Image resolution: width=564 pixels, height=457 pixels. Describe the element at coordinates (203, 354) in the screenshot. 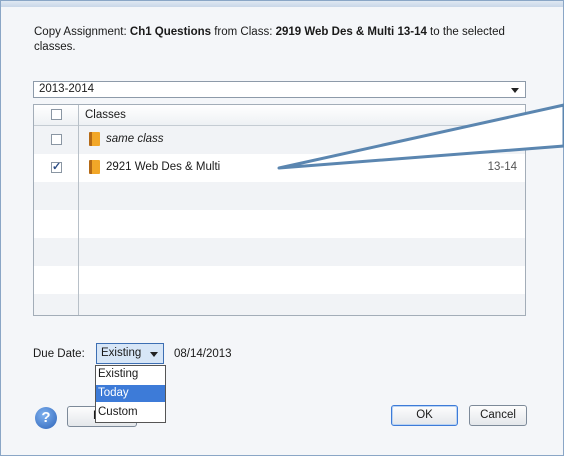

I see `due-date-value: 08/14/2013` at that location.